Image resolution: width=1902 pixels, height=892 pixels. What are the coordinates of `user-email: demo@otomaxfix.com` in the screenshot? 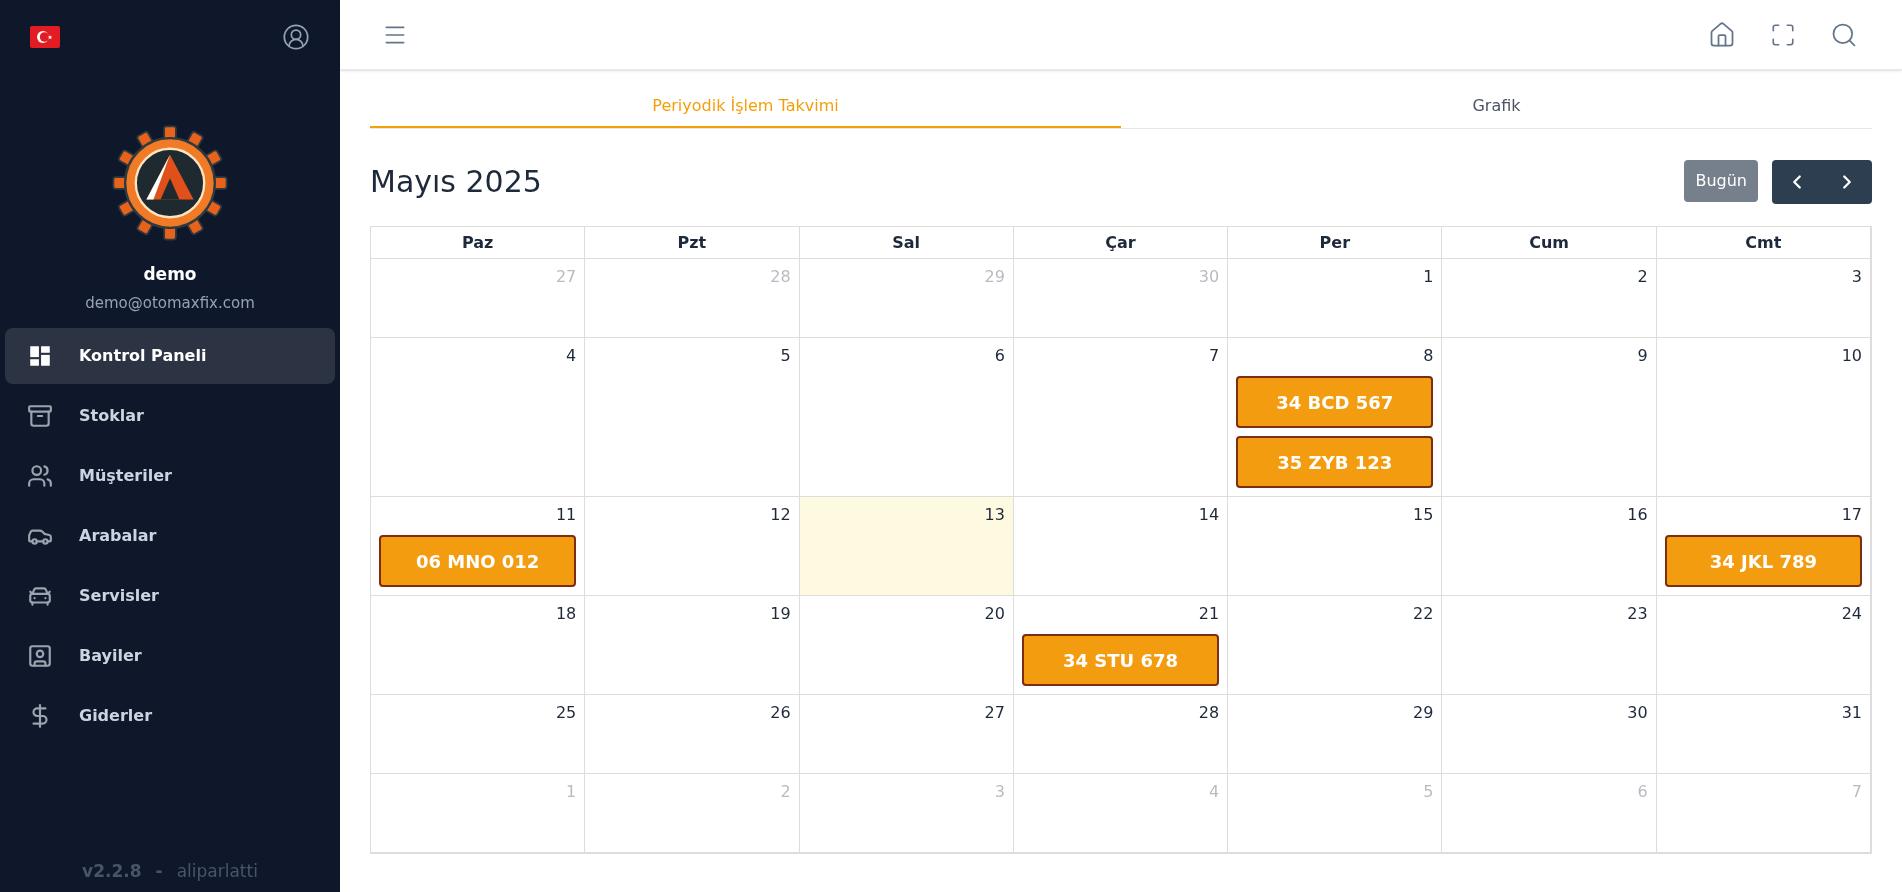 It's located at (170, 303).